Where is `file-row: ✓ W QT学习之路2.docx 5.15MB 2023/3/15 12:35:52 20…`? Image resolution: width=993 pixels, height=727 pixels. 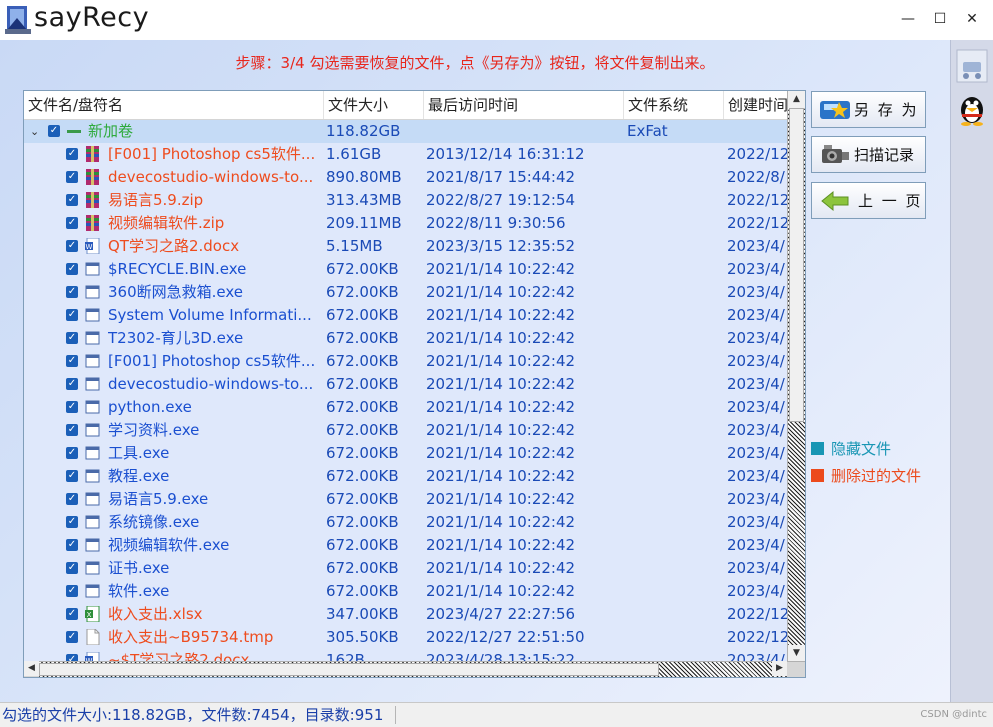
file-row: ✓ W QT学习之路2.docx 5.15MB 2023/3/15 12:35:52 20… is located at coordinates (405, 246).